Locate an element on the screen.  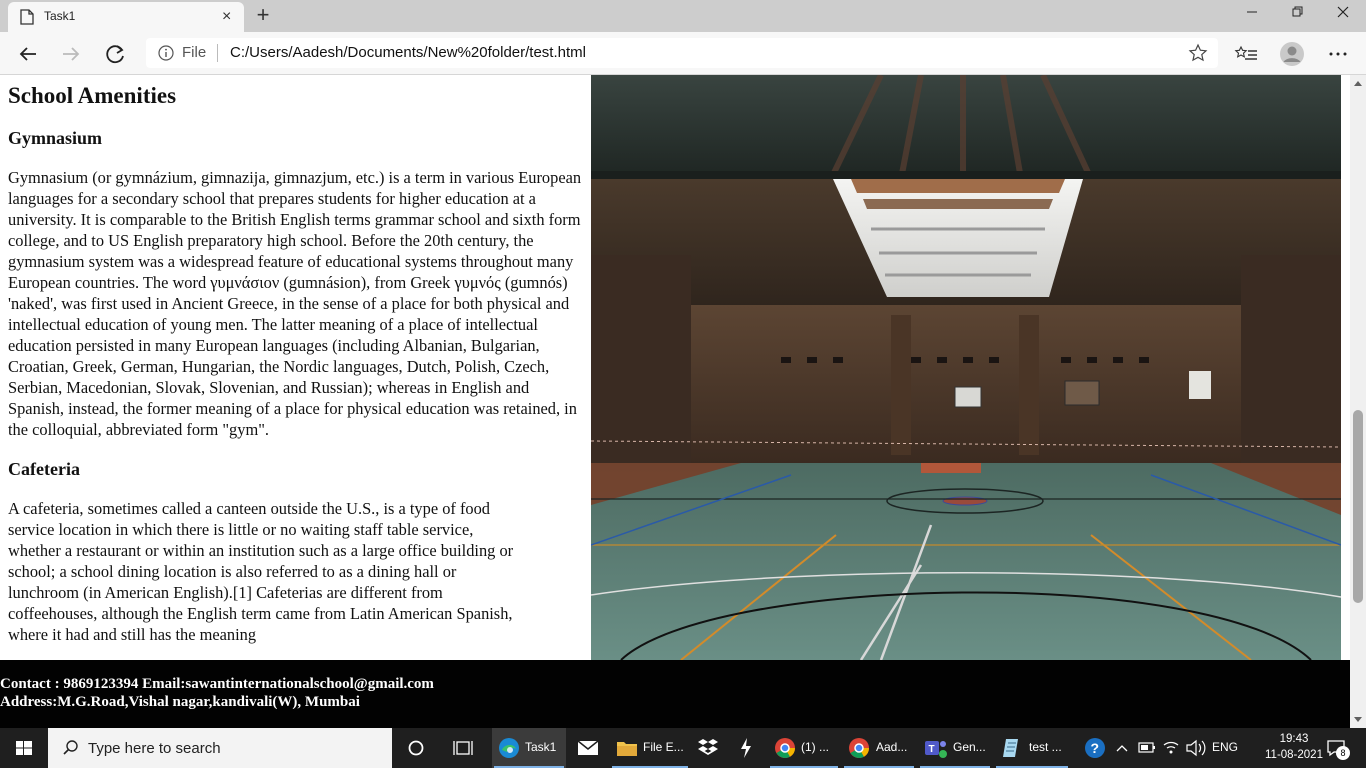
new-tab-button: + is located at coordinates (263, 15).